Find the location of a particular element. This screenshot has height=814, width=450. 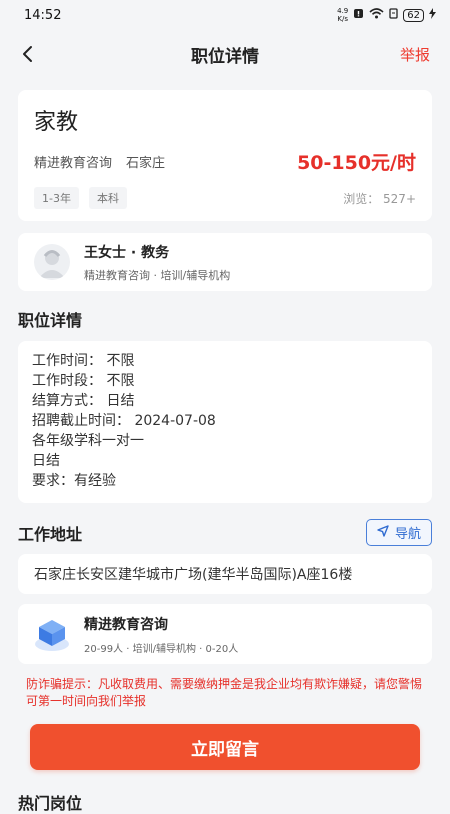

charging-icon is located at coordinates (432, 15).